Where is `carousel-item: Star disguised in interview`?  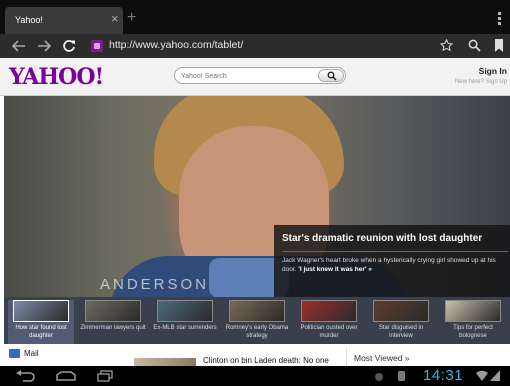 carousel-item: Star disguised in interview is located at coordinates (401, 322).